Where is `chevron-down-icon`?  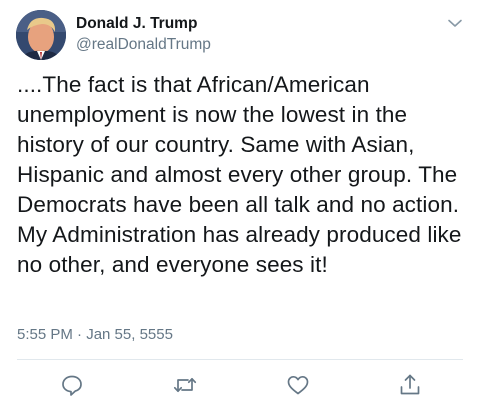 chevron-down-icon is located at coordinates (455, 23).